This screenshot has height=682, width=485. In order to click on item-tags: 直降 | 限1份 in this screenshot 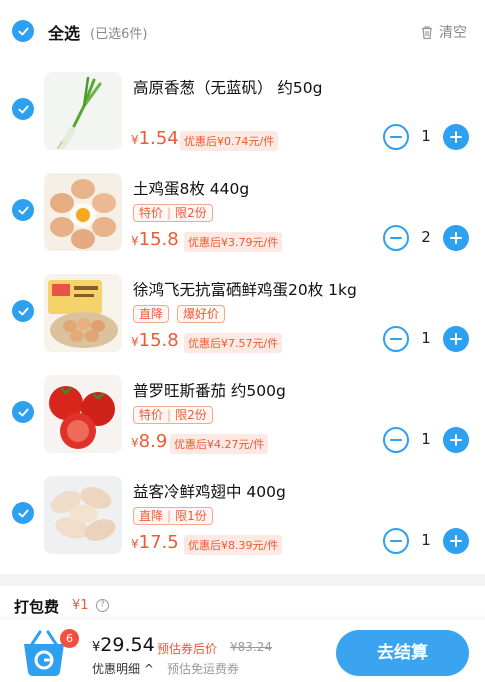, I will do `click(173, 516)`.